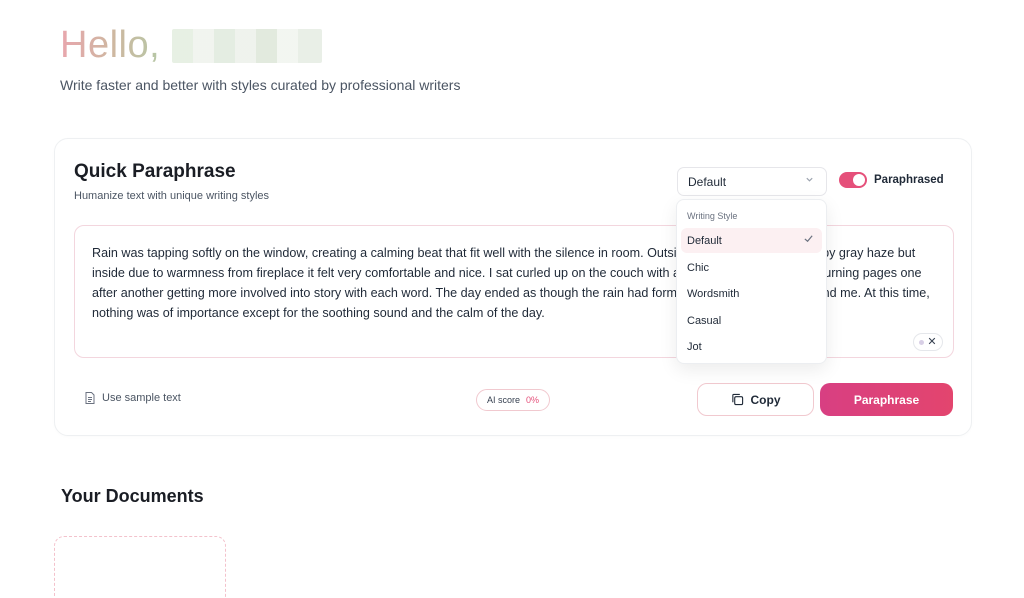  What do you see at coordinates (247, 45) in the screenshot?
I see `blurred-username` at bounding box center [247, 45].